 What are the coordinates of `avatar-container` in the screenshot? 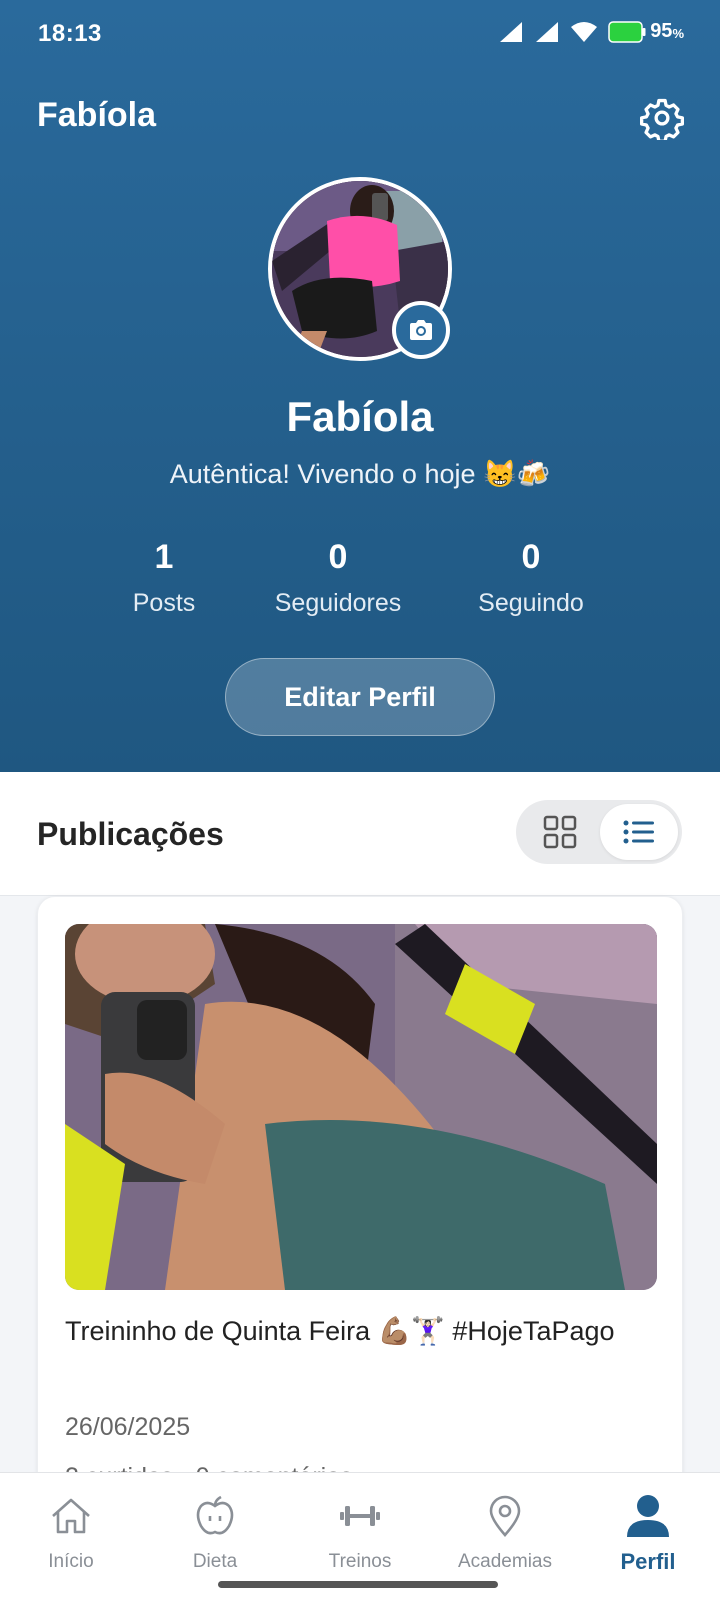 It's located at (360, 269).